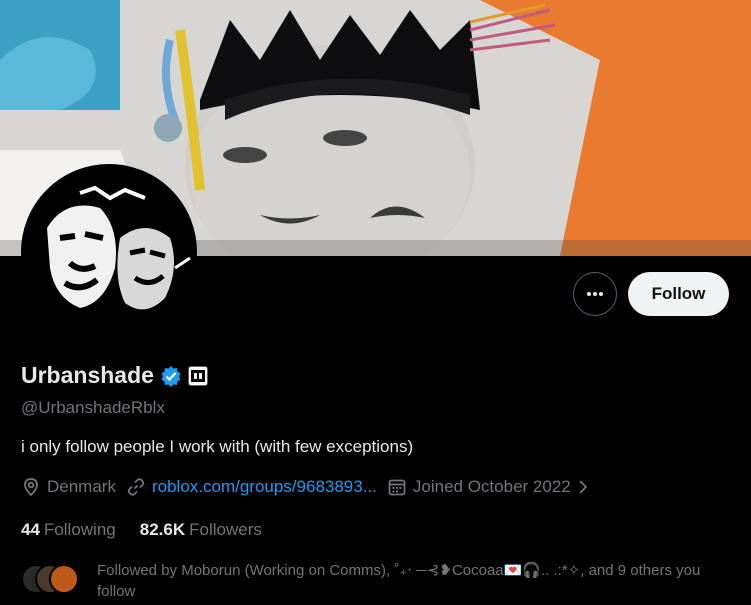  I want to click on location: Denmark, so click(68, 487).